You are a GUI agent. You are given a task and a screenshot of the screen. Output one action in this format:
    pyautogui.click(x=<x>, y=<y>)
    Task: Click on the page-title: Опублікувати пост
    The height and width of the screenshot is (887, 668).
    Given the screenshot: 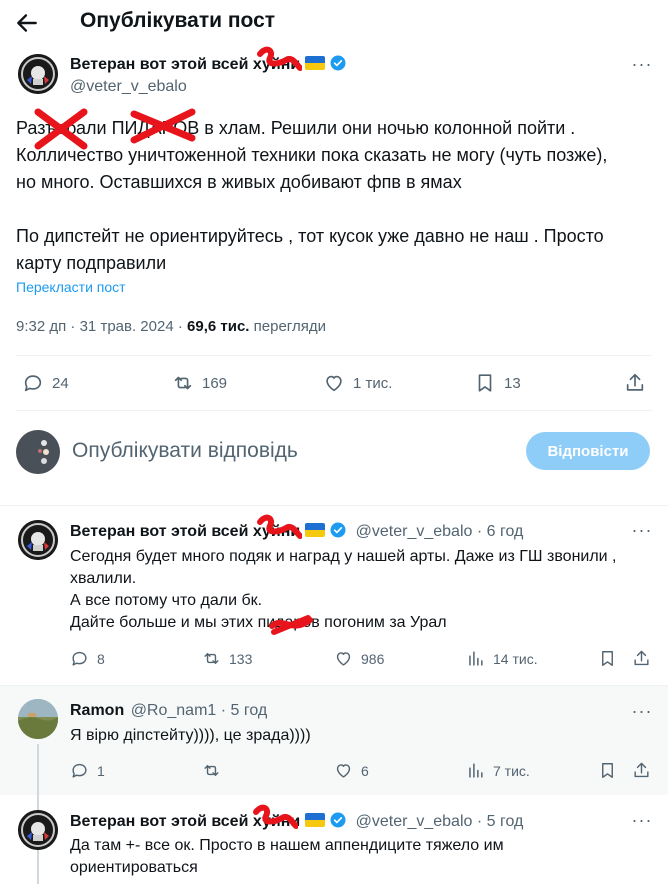 What is the action you would take?
    pyautogui.click(x=178, y=20)
    